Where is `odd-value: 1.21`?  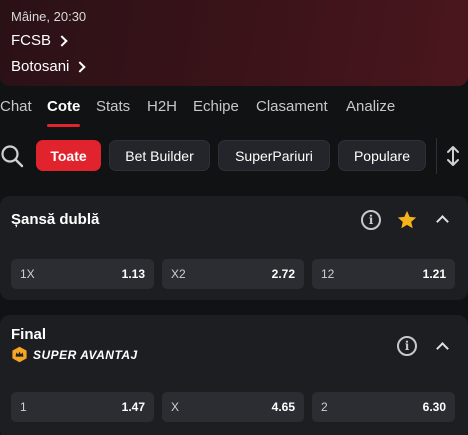
odd-value: 1.21 is located at coordinates (434, 274).